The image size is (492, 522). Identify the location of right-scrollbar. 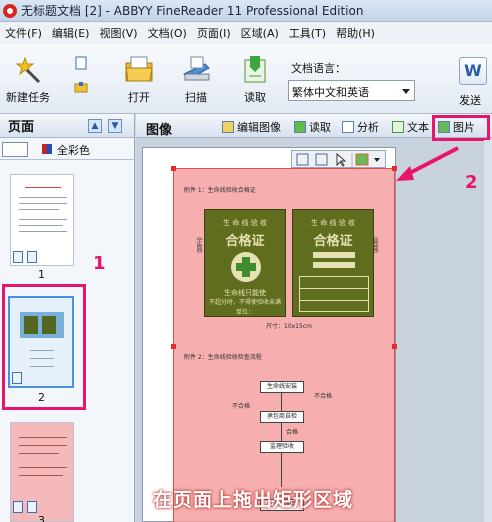
(488, 331).